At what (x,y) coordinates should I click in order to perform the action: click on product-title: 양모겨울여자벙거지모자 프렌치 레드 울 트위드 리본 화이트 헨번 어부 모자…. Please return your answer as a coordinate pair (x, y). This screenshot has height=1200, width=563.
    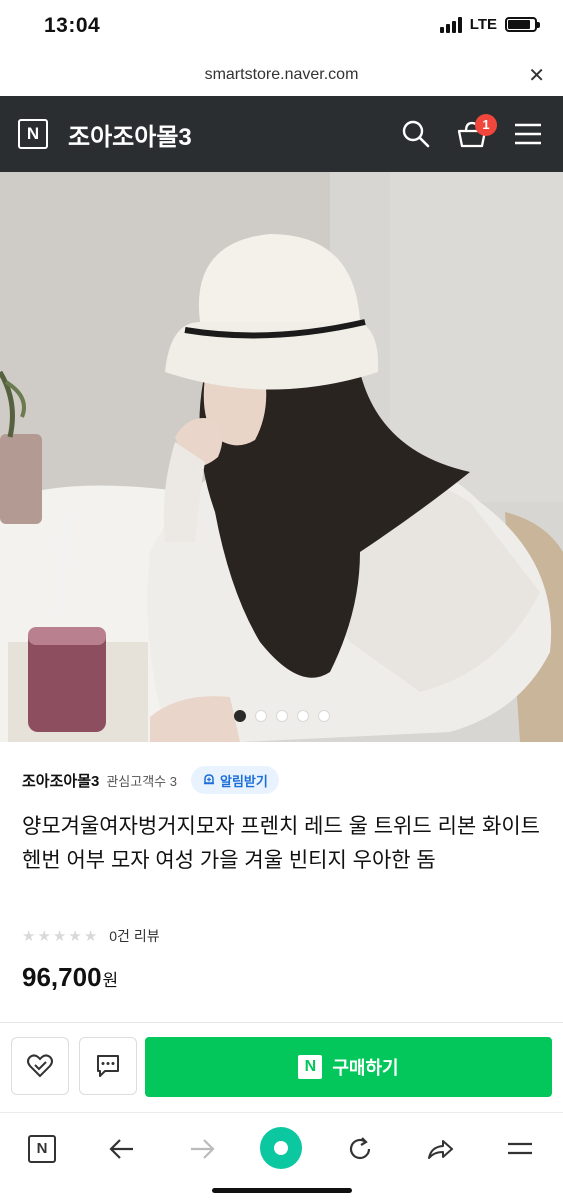
    Looking at the image, I should click on (281, 843).